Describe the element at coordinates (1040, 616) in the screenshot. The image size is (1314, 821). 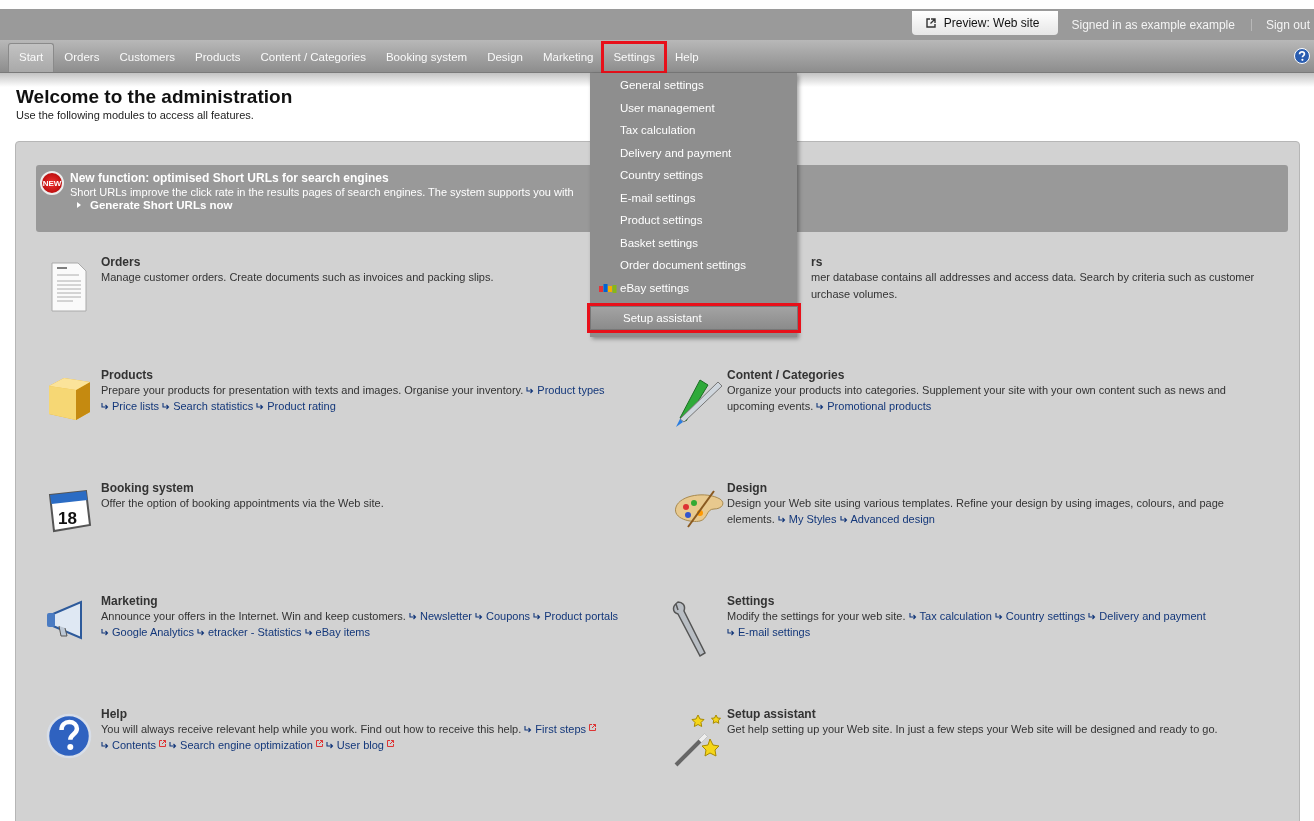
I see `module-link: Country settings` at that location.